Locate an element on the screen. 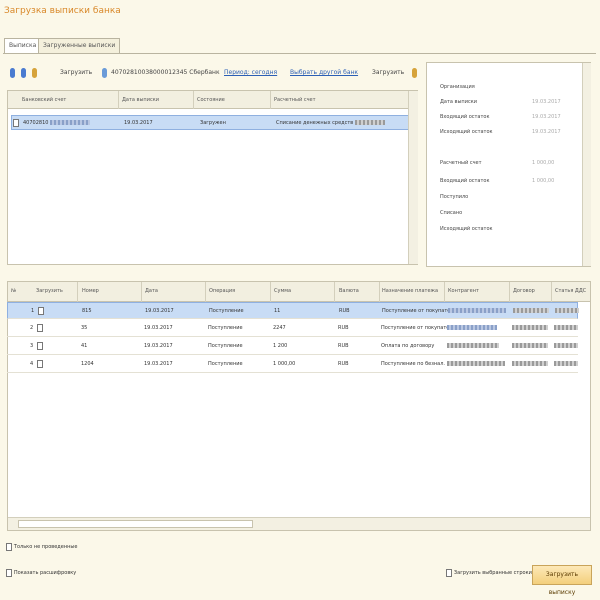 The width and height of the screenshot is (600, 600). load-selected-option: Загрузить выбранные строки is located at coordinates (489, 573).